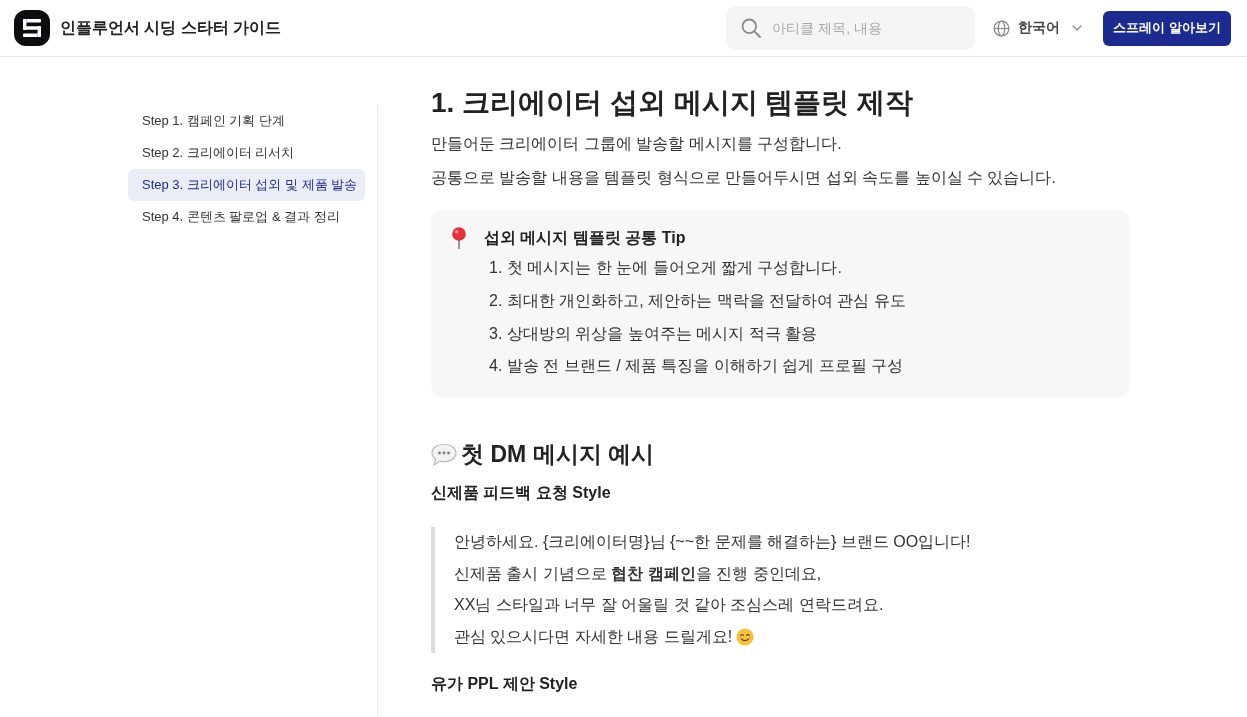  What do you see at coordinates (666, 268) in the screenshot?
I see `tip-item: 1. 첫 메시지는 한 눈에 들어오게 짧게 구성합니다.` at bounding box center [666, 268].